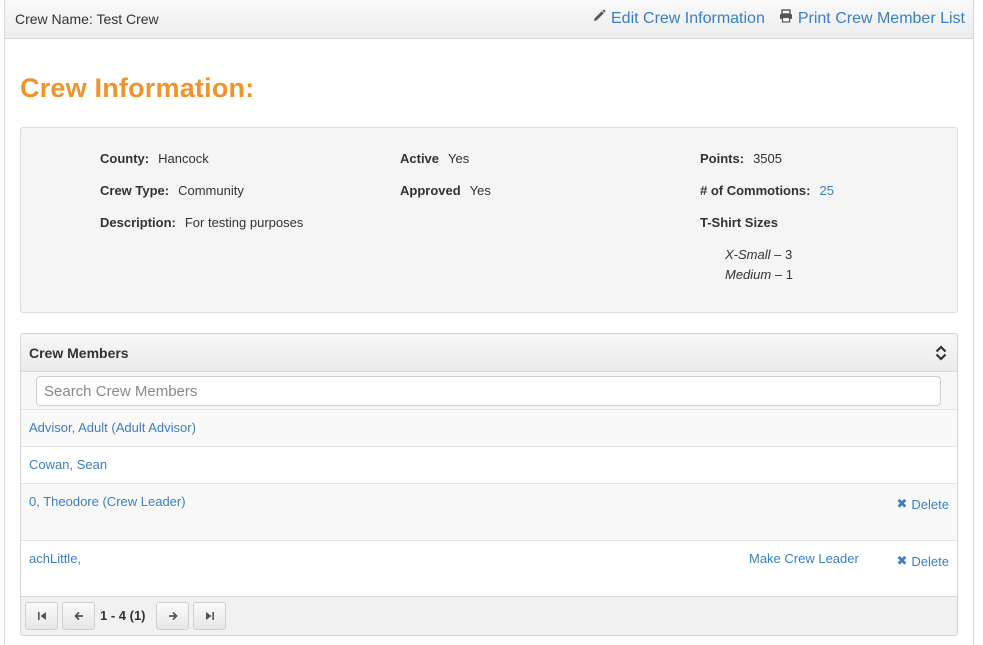  What do you see at coordinates (789, 274) in the screenshot?
I see `tshirt-size-count: 1` at bounding box center [789, 274].